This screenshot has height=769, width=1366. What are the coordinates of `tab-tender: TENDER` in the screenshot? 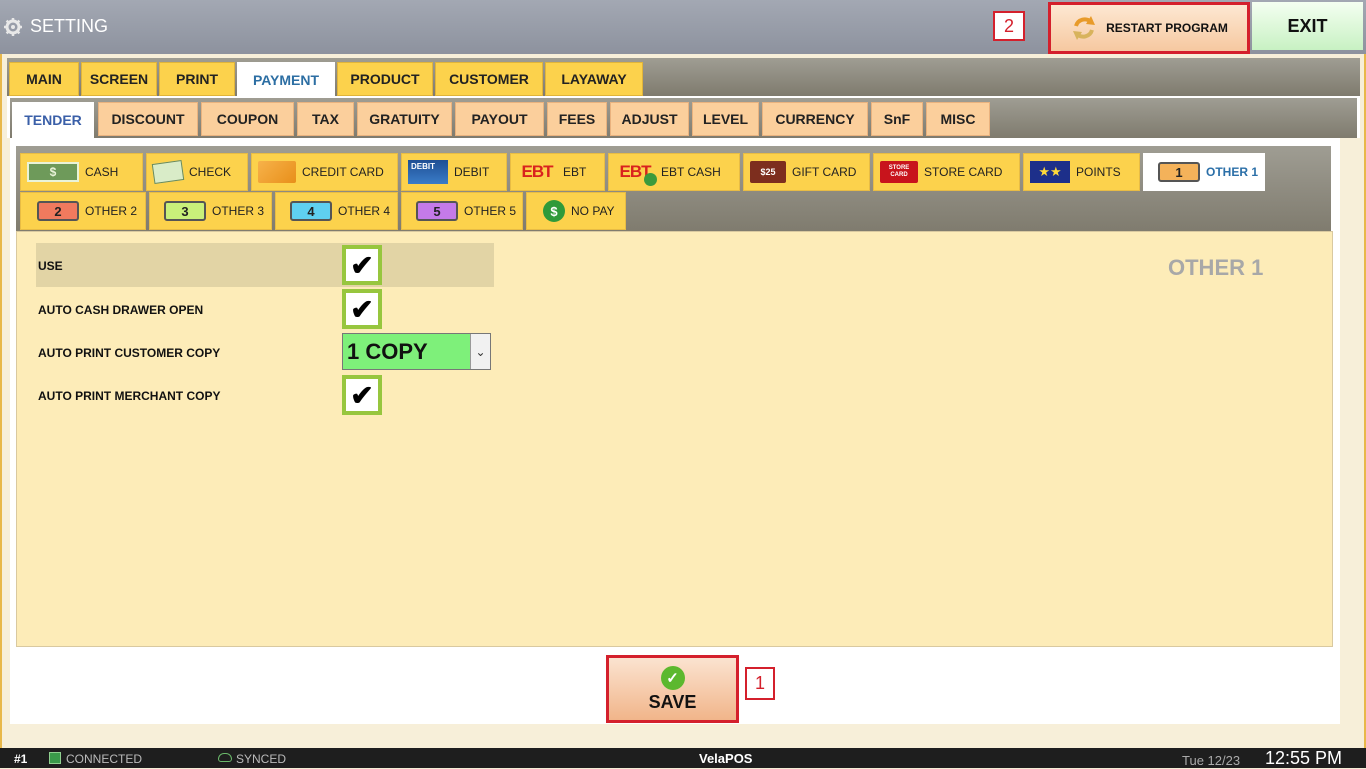 It's located at (53, 120).